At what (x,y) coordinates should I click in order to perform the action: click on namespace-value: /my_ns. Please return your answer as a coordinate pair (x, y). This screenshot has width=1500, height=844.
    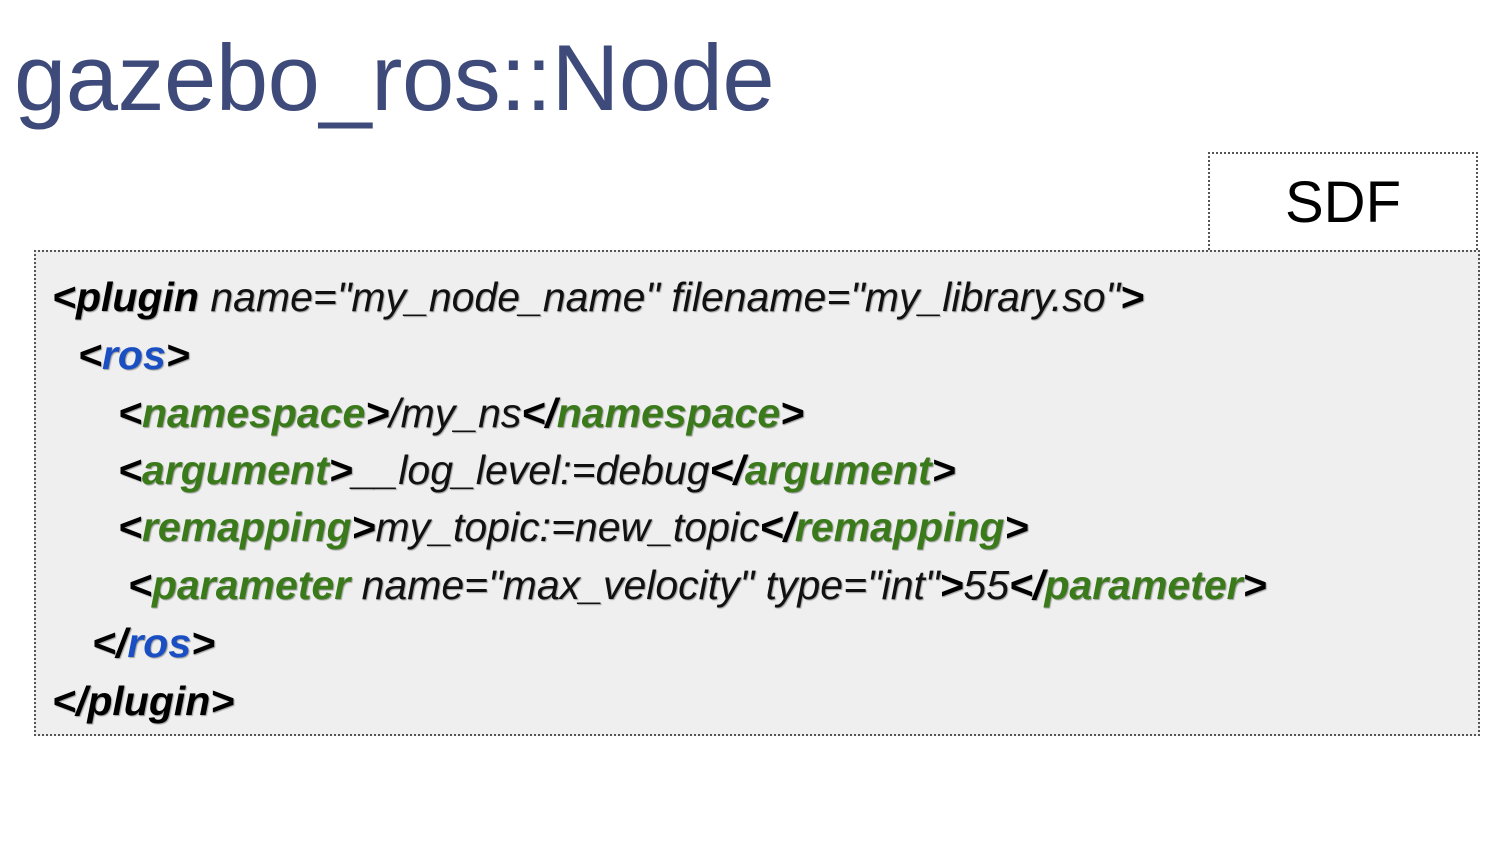
    Looking at the image, I should click on (455, 413).